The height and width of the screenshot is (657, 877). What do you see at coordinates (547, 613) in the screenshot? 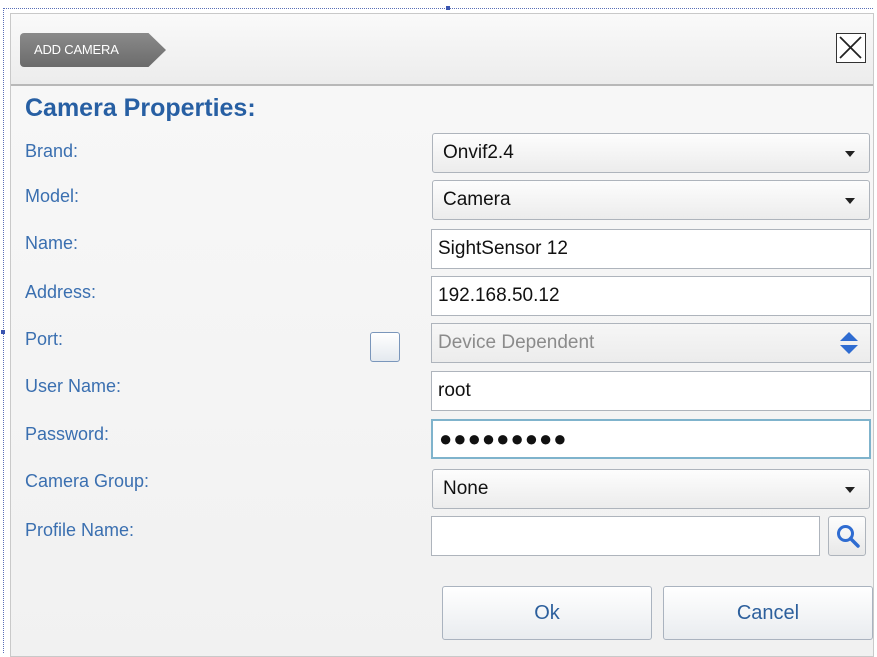
I see `ok-button: Ok` at bounding box center [547, 613].